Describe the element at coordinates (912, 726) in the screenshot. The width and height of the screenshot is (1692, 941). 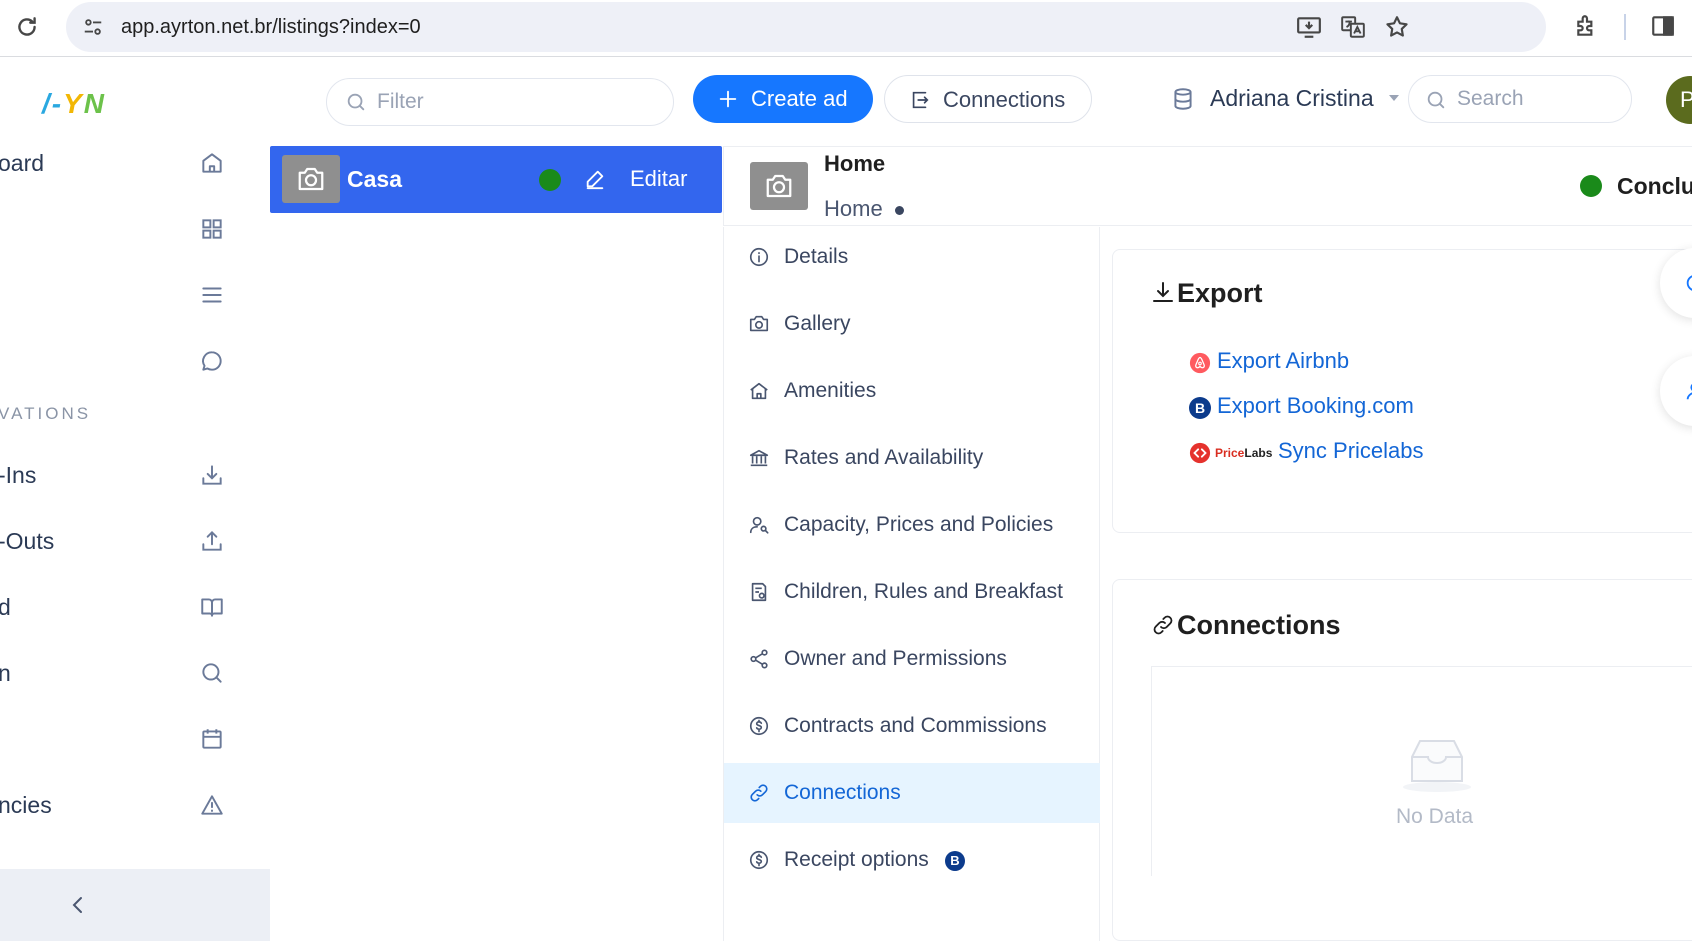
I see `menu-item-contracts: Contracts and Commissions` at that location.